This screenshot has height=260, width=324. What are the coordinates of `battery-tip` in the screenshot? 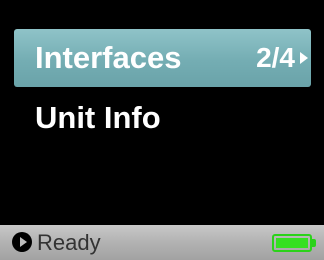 It's located at (314, 243).